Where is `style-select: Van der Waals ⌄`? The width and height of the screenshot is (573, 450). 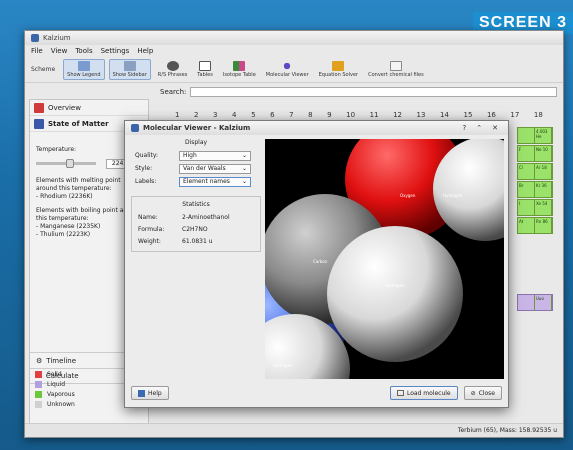
style-select: Van der Waals ⌄ is located at coordinates (215, 168).